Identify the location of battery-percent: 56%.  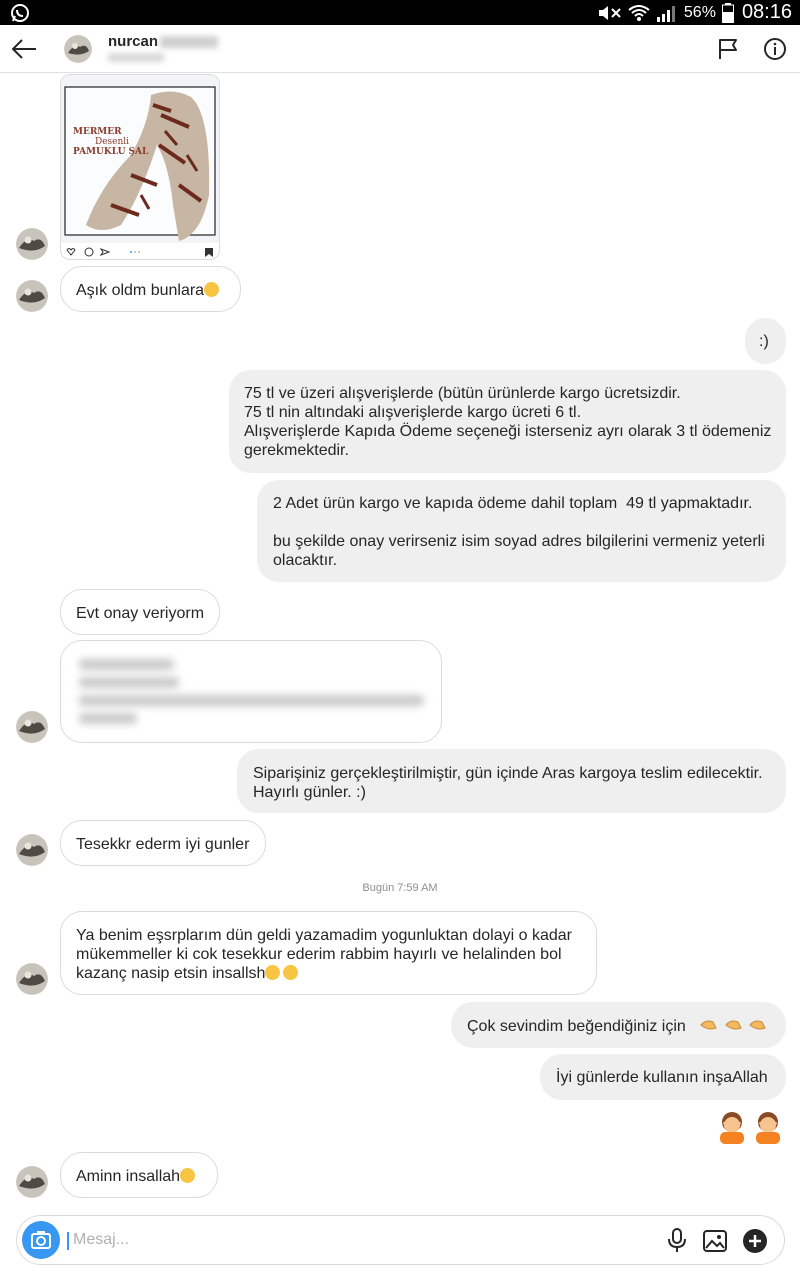
(699, 12).